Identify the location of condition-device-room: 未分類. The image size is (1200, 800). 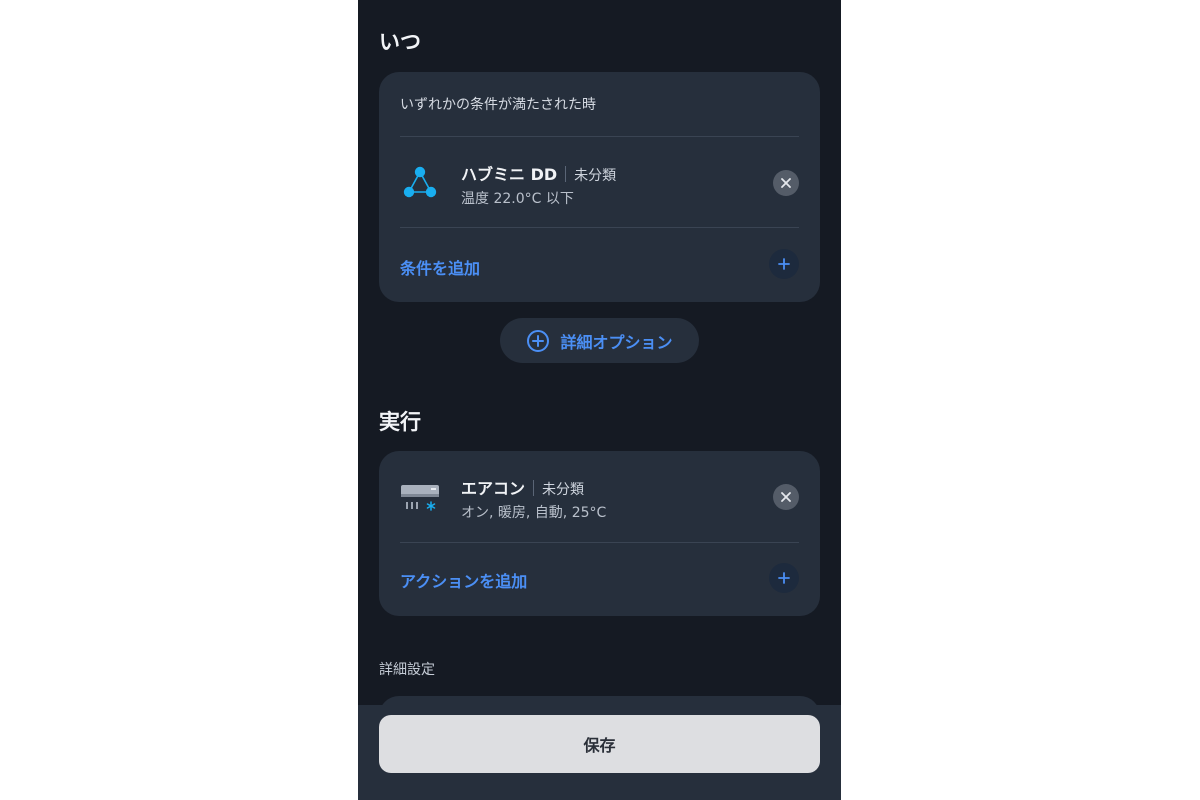
(595, 176).